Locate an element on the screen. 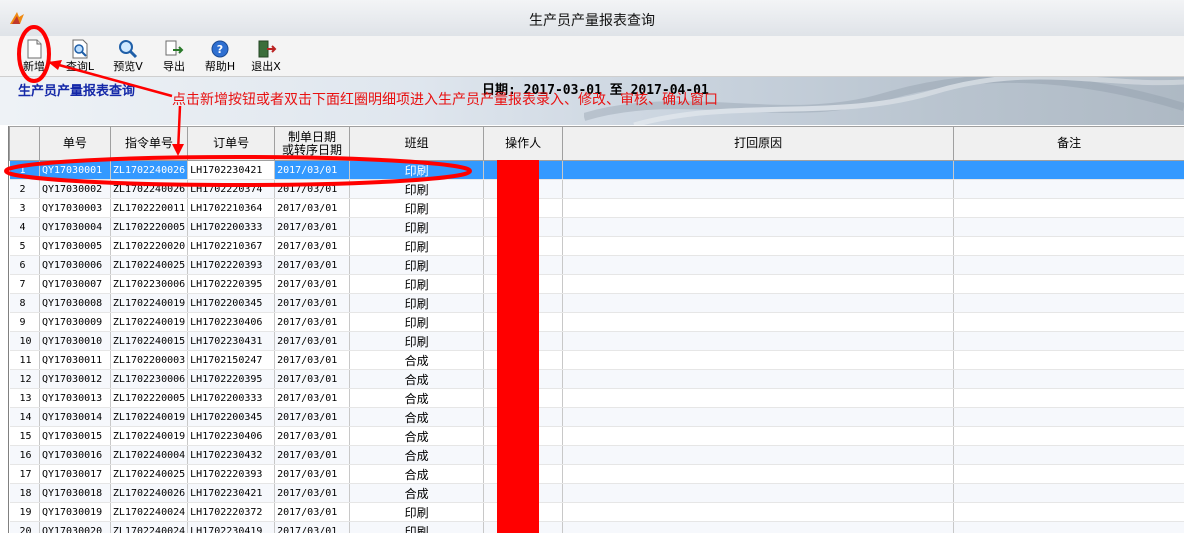  table-cell: QY17030008 is located at coordinates (75, 303).